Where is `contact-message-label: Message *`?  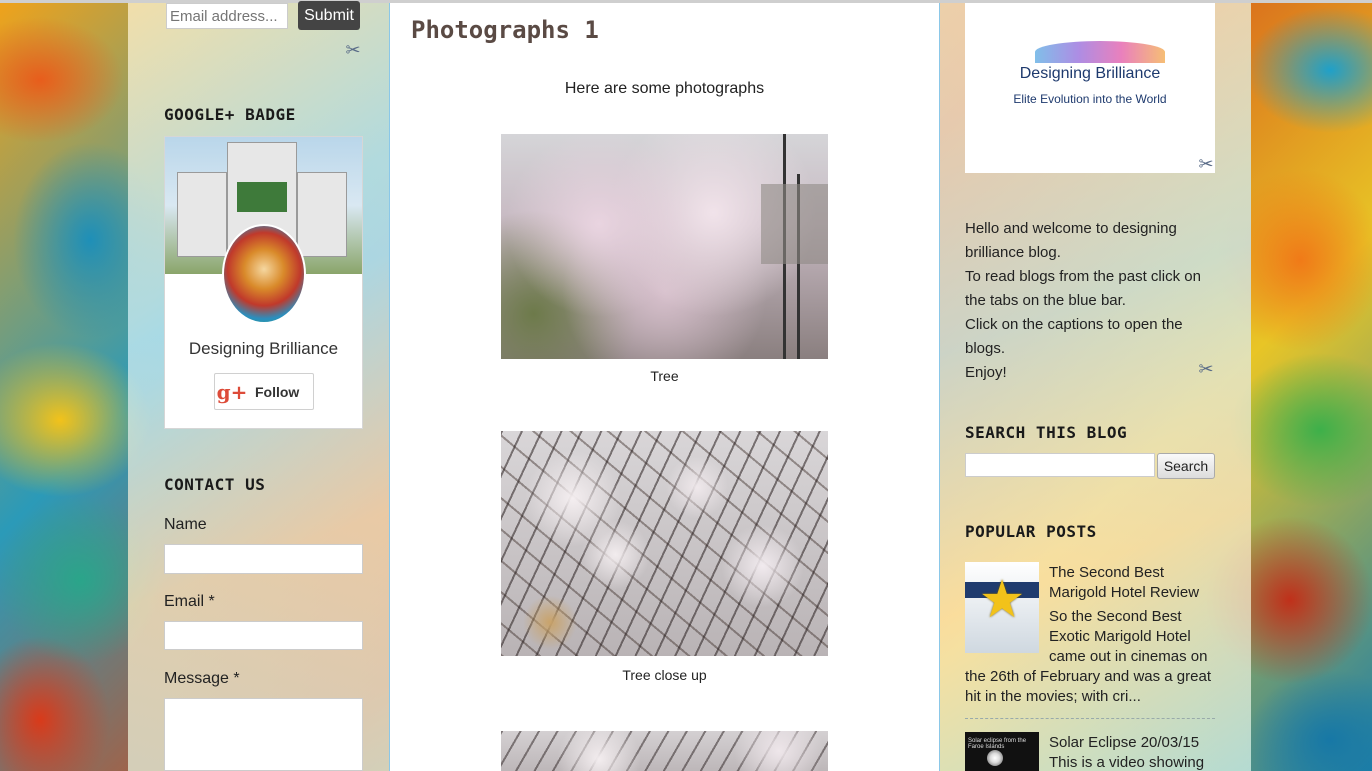 contact-message-label: Message * is located at coordinates (202, 678).